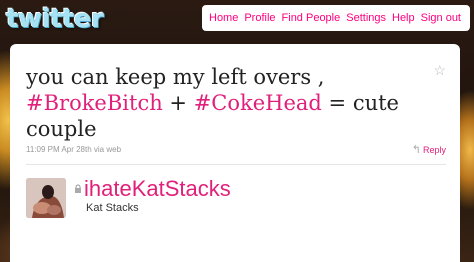 This screenshot has height=262, width=474. Describe the element at coordinates (78, 188) in the screenshot. I see `lock-icon` at that location.